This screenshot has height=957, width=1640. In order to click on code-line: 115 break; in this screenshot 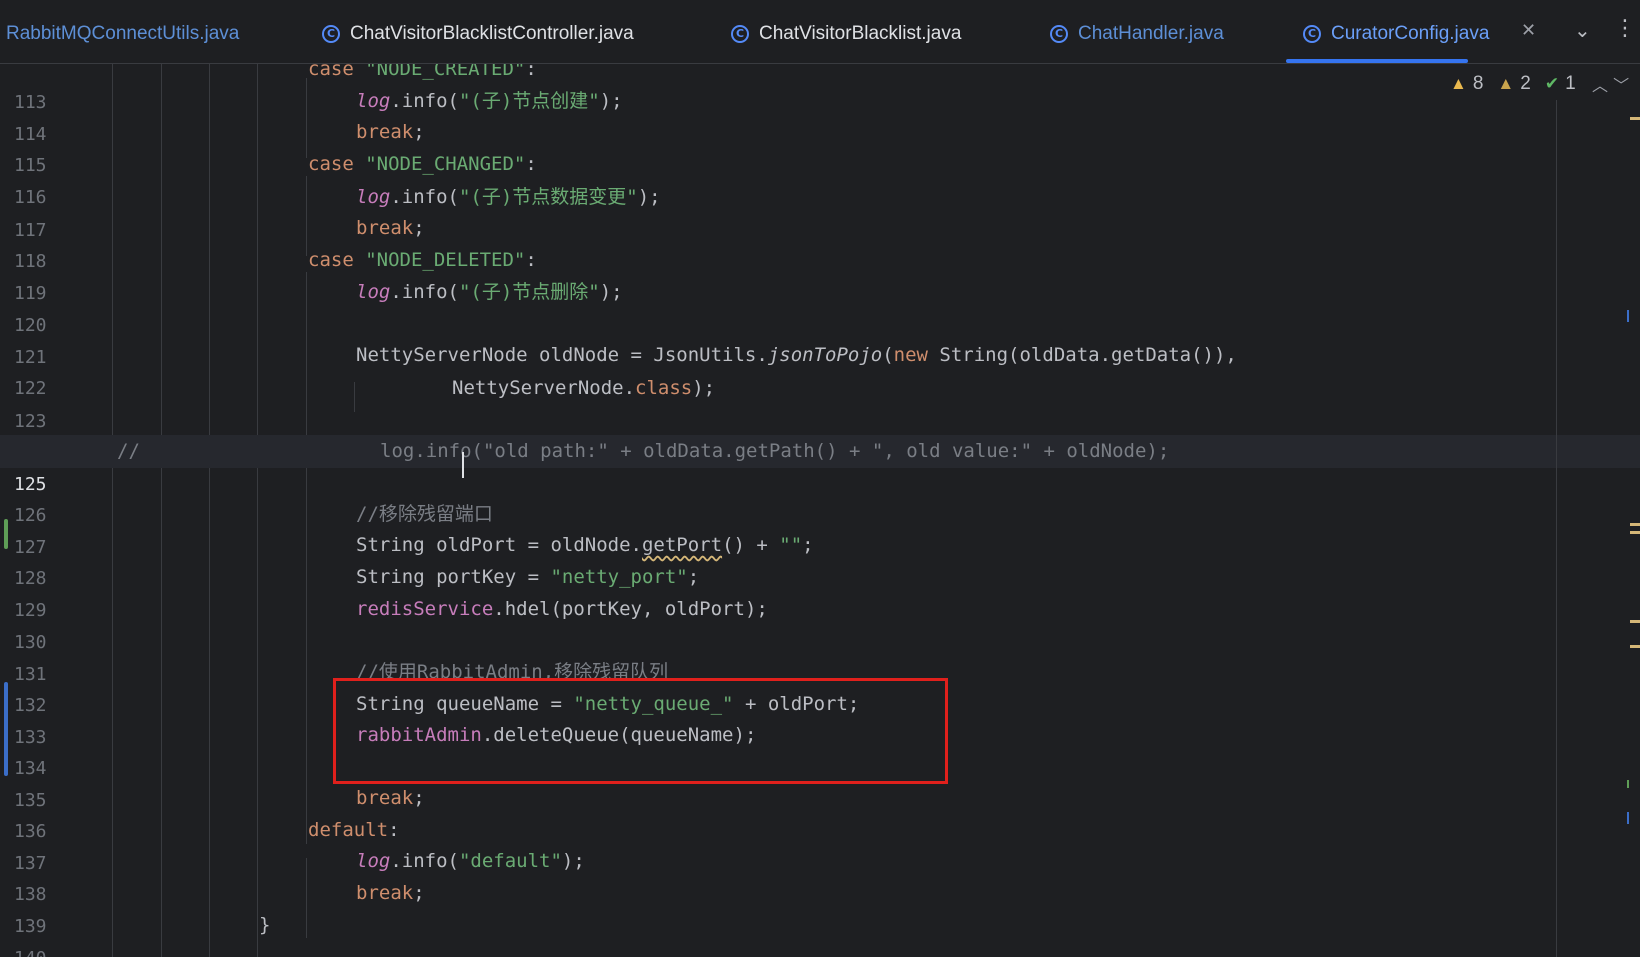, I will do `click(820, 146)`.